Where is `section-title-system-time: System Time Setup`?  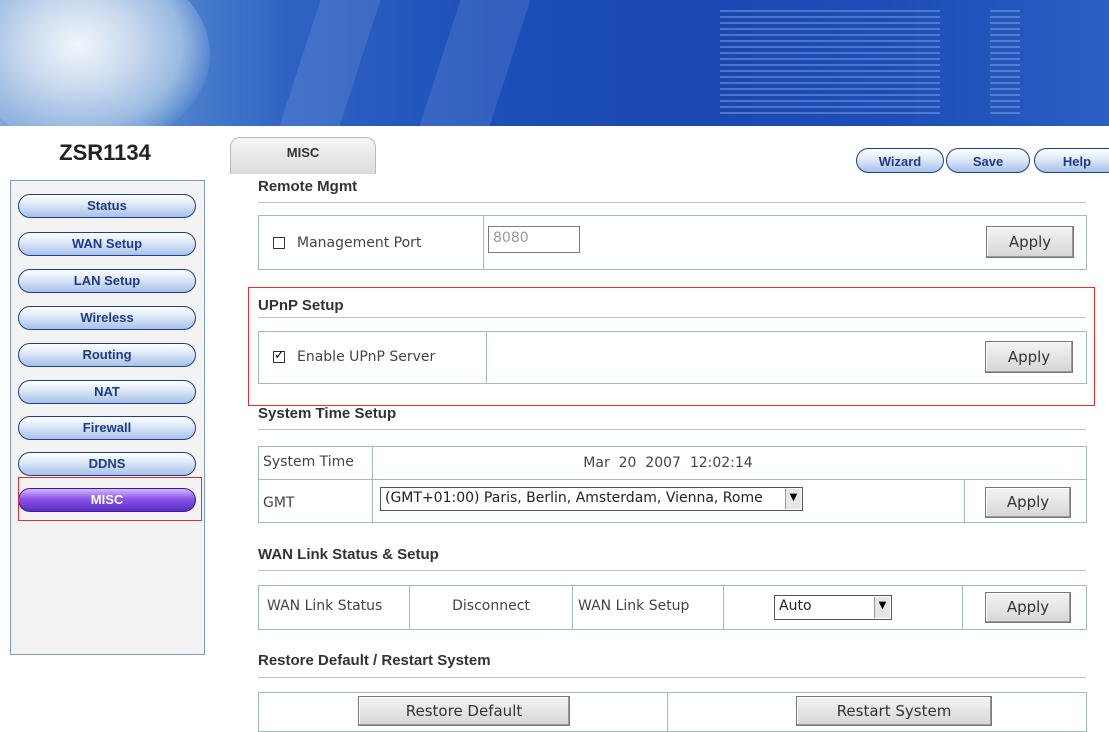
section-title-system-time: System Time Setup is located at coordinates (327, 413).